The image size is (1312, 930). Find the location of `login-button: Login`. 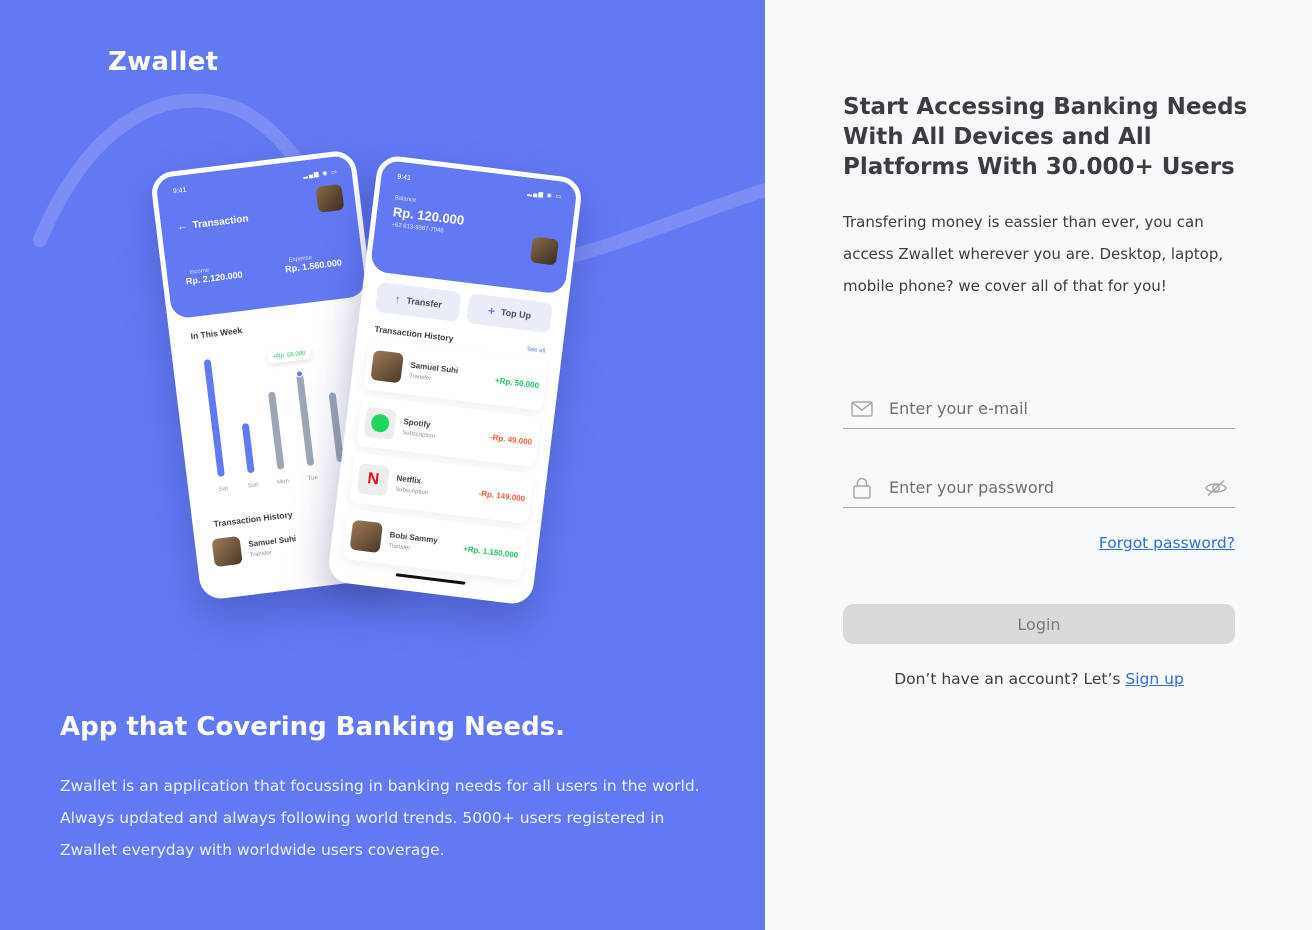

login-button: Login is located at coordinates (1039, 624).